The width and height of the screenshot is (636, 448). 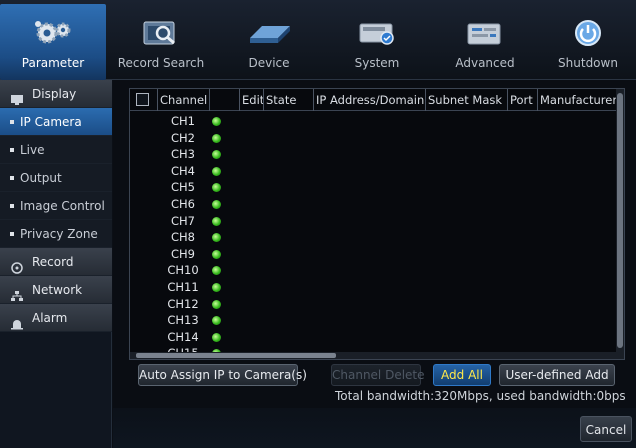 I want to click on record-search-icon, so click(x=161, y=33).